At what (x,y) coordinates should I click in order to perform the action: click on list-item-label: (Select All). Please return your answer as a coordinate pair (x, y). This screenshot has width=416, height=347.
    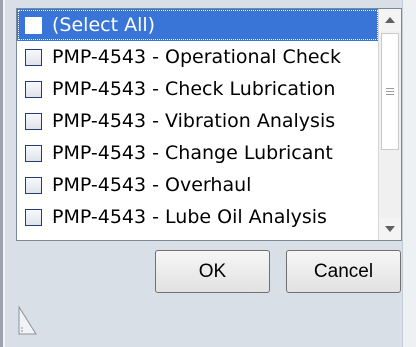
    Looking at the image, I should click on (104, 25).